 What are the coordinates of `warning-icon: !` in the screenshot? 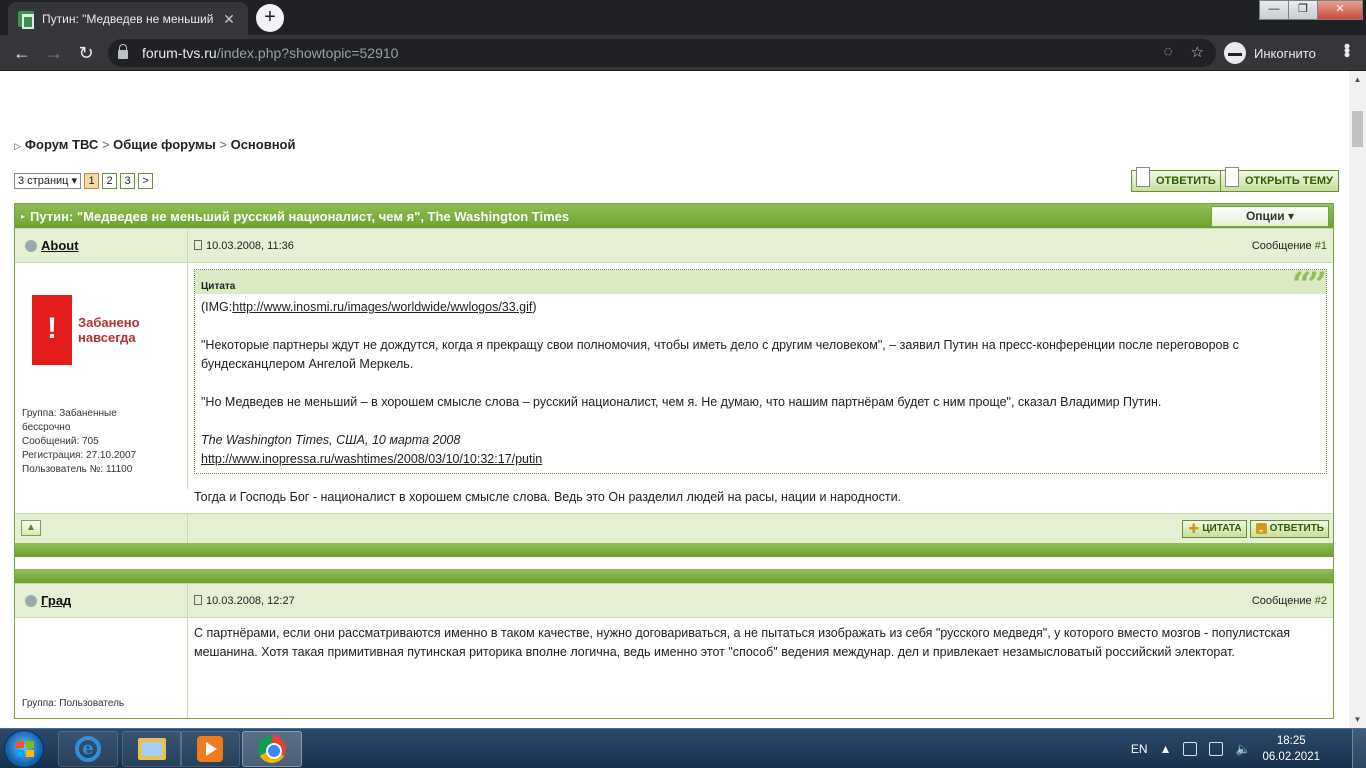 It's located at (52, 330).